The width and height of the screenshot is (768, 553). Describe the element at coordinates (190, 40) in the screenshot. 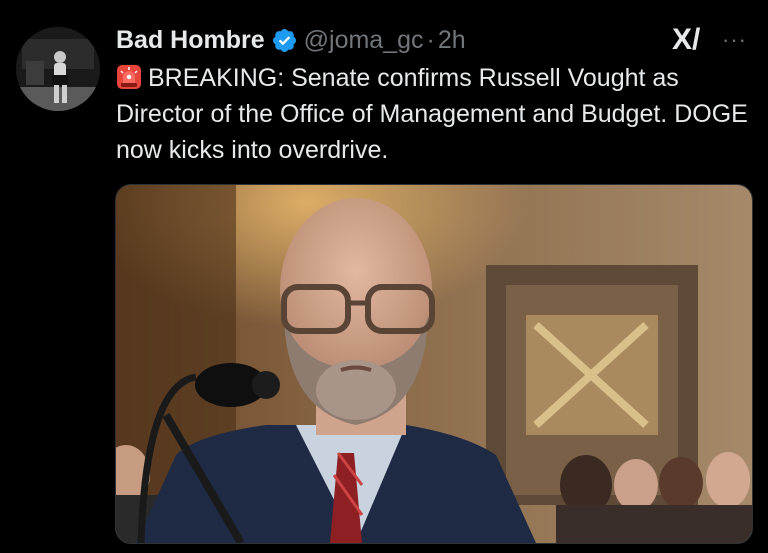

I see `author-name: Bad Hombre` at that location.